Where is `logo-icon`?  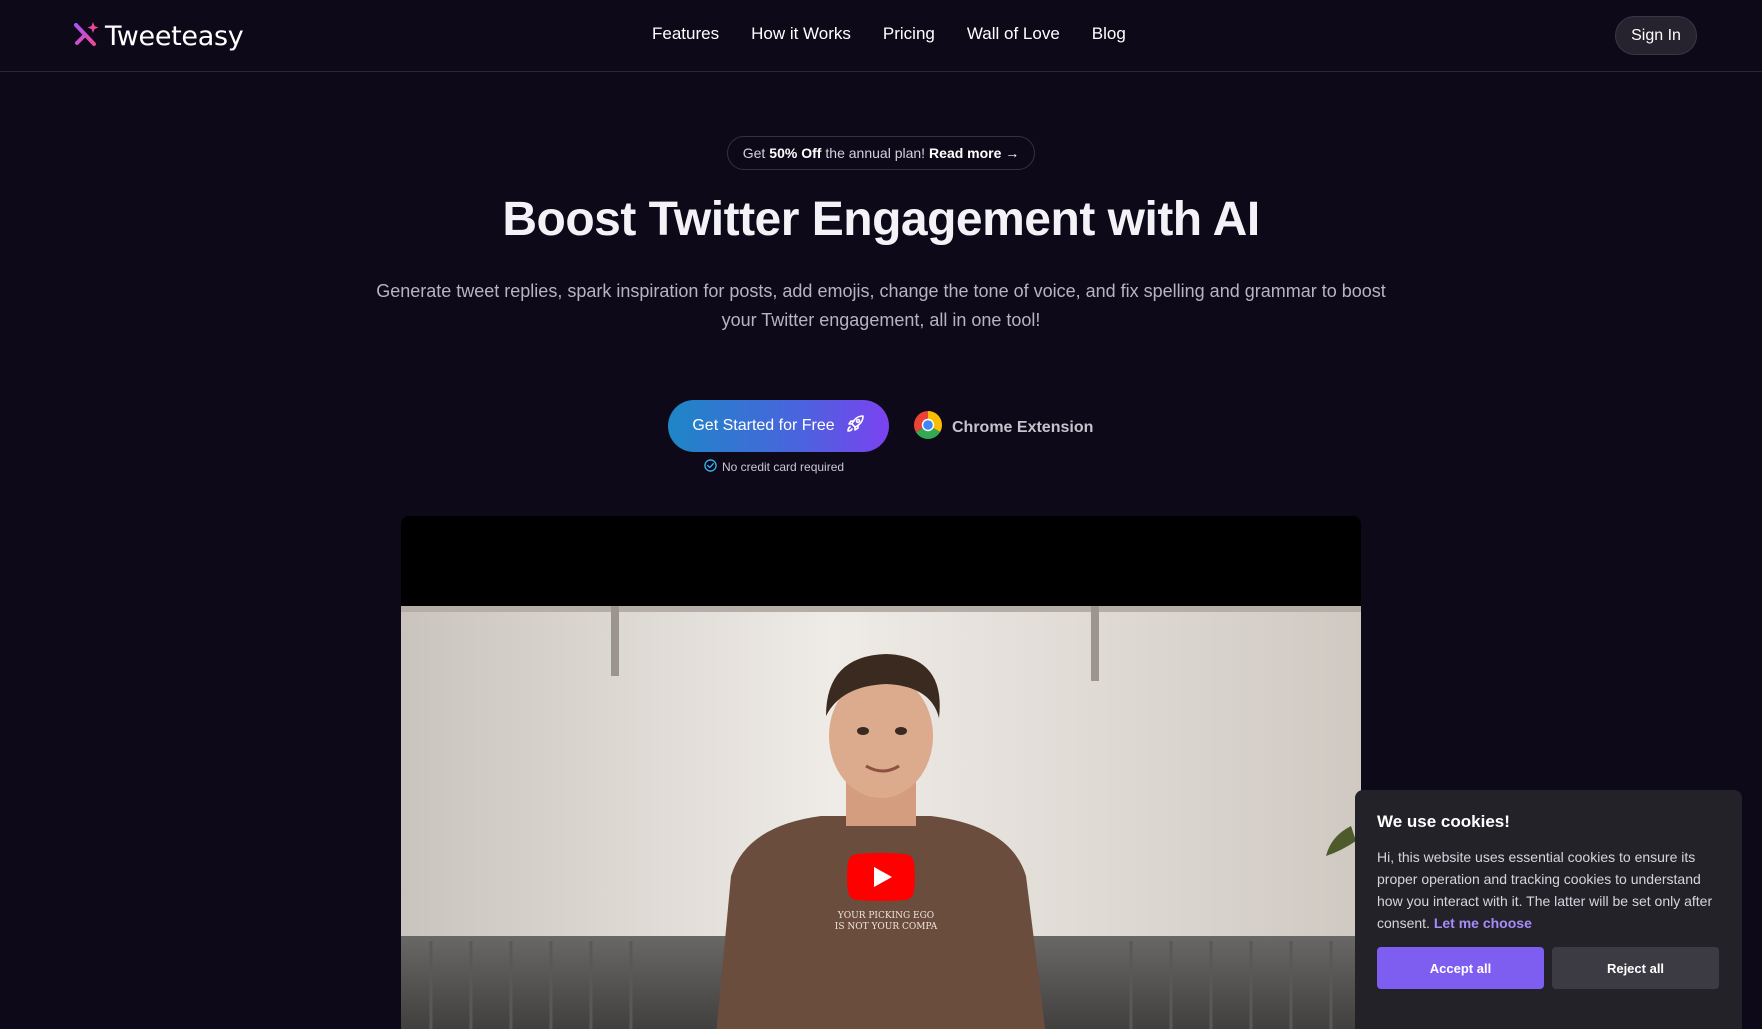
logo-icon is located at coordinates (86, 36).